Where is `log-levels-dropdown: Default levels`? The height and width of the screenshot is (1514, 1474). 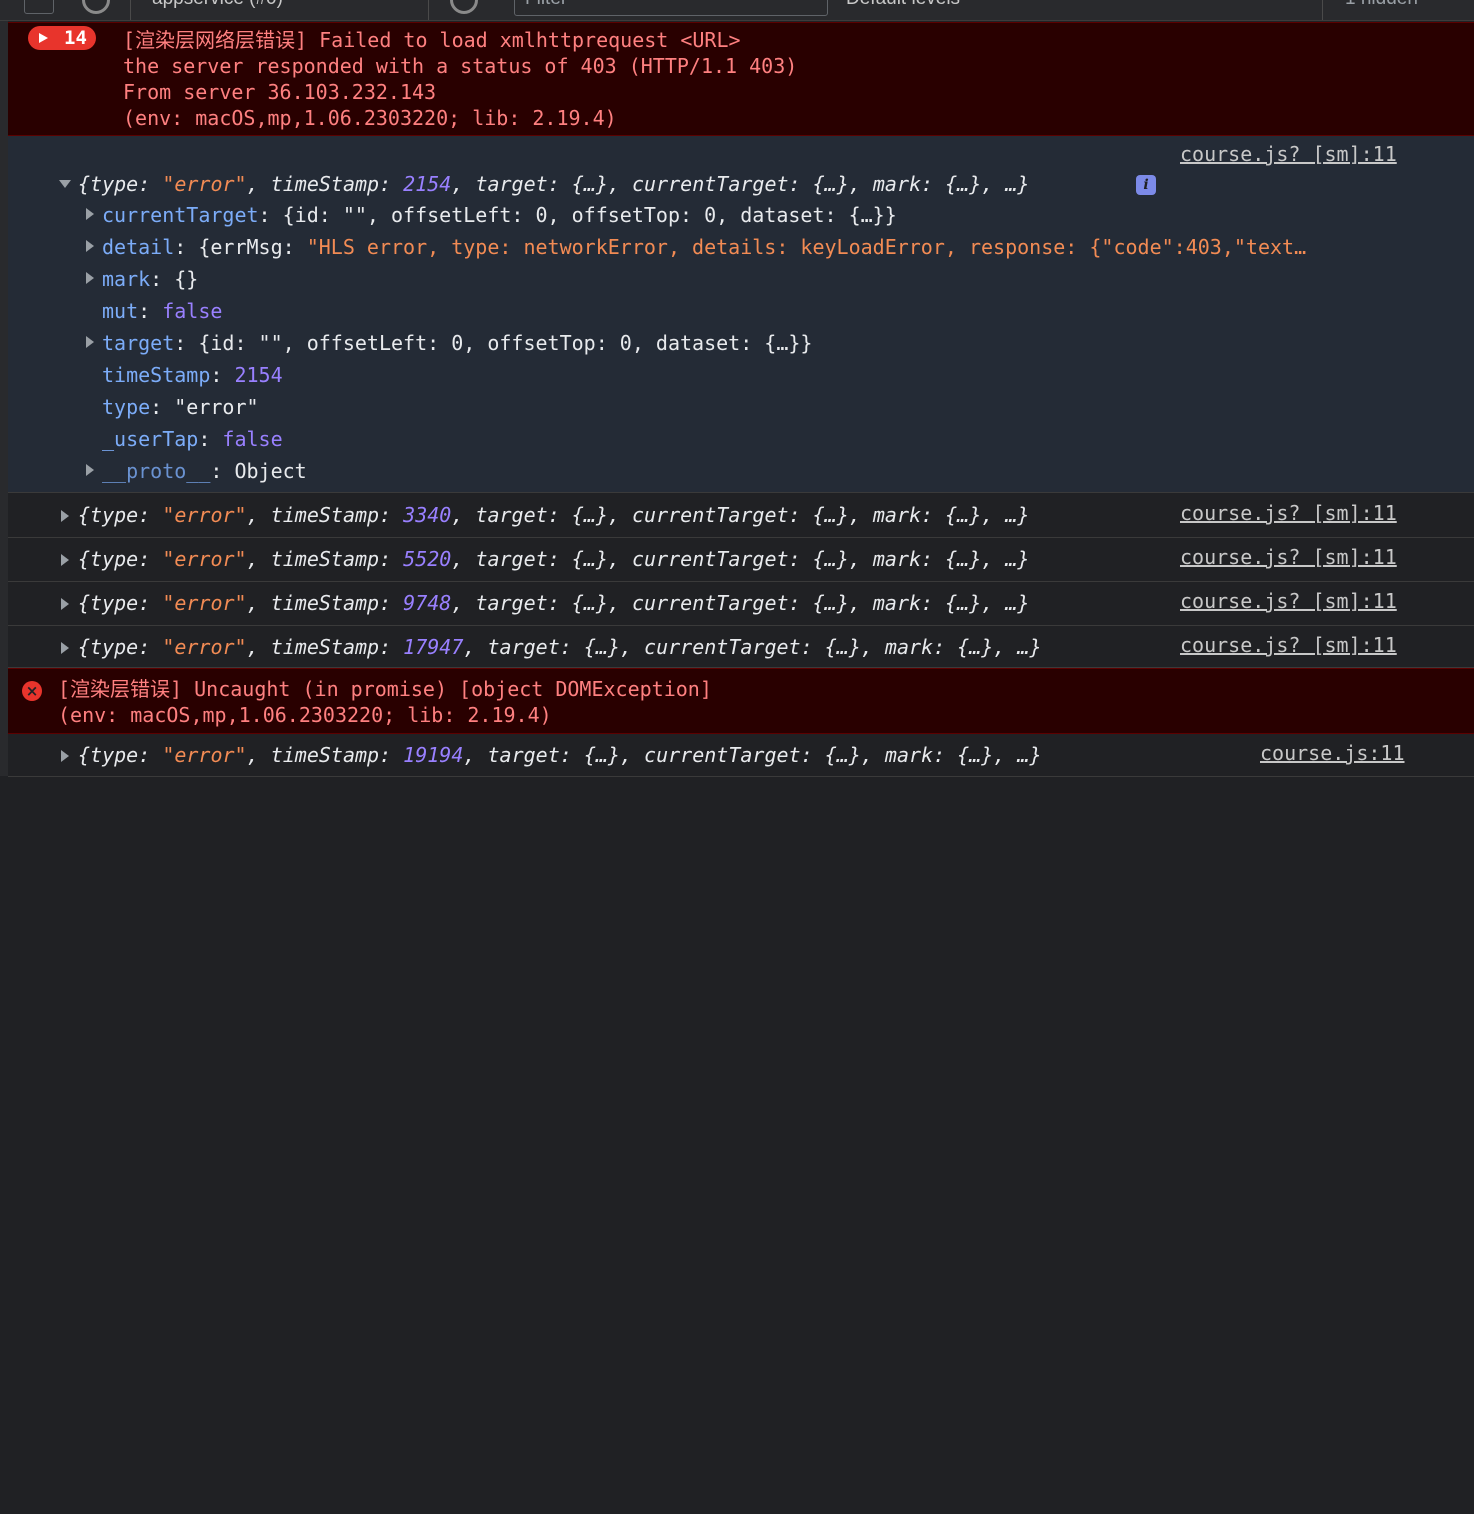 log-levels-dropdown: Default levels is located at coordinates (903, 5).